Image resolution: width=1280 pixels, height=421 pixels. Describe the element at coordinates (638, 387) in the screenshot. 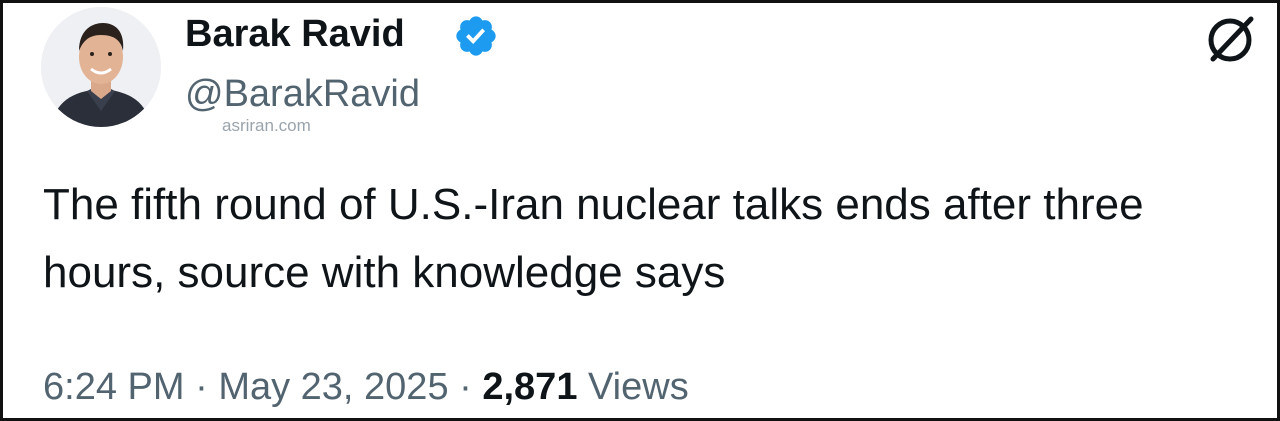

I see `views-label: Views` at that location.